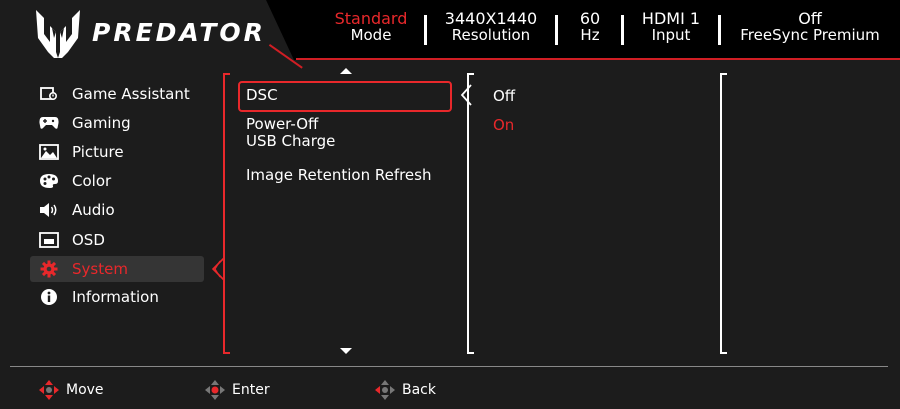 The image size is (900, 409). What do you see at coordinates (371, 35) in the screenshot?
I see `mode-label: Mode` at bounding box center [371, 35].